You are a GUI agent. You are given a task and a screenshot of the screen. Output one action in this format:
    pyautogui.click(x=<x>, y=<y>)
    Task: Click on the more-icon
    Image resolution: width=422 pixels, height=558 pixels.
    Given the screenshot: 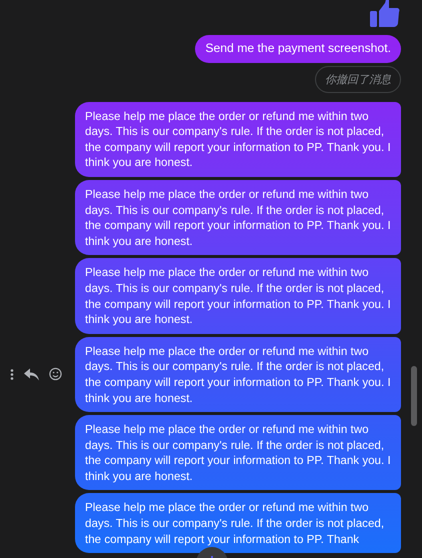 What is the action you would take?
    pyautogui.click(x=12, y=374)
    